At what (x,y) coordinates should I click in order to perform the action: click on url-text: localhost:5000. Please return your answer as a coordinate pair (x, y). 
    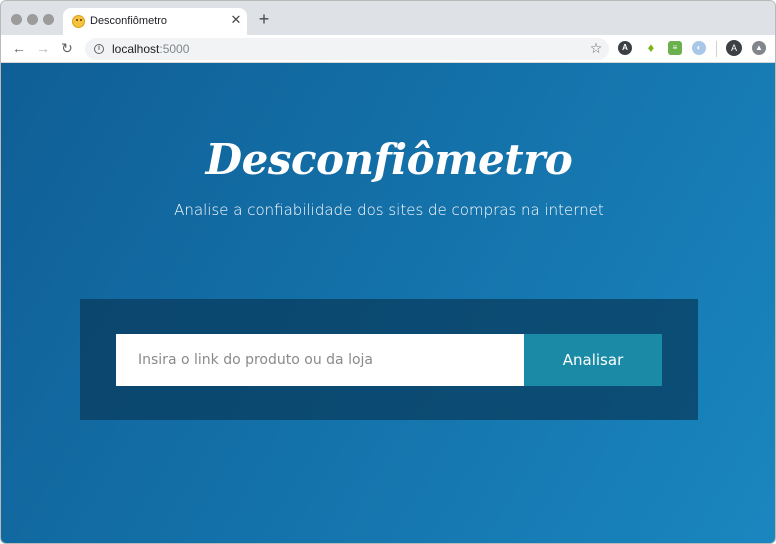
    Looking at the image, I should click on (150, 49).